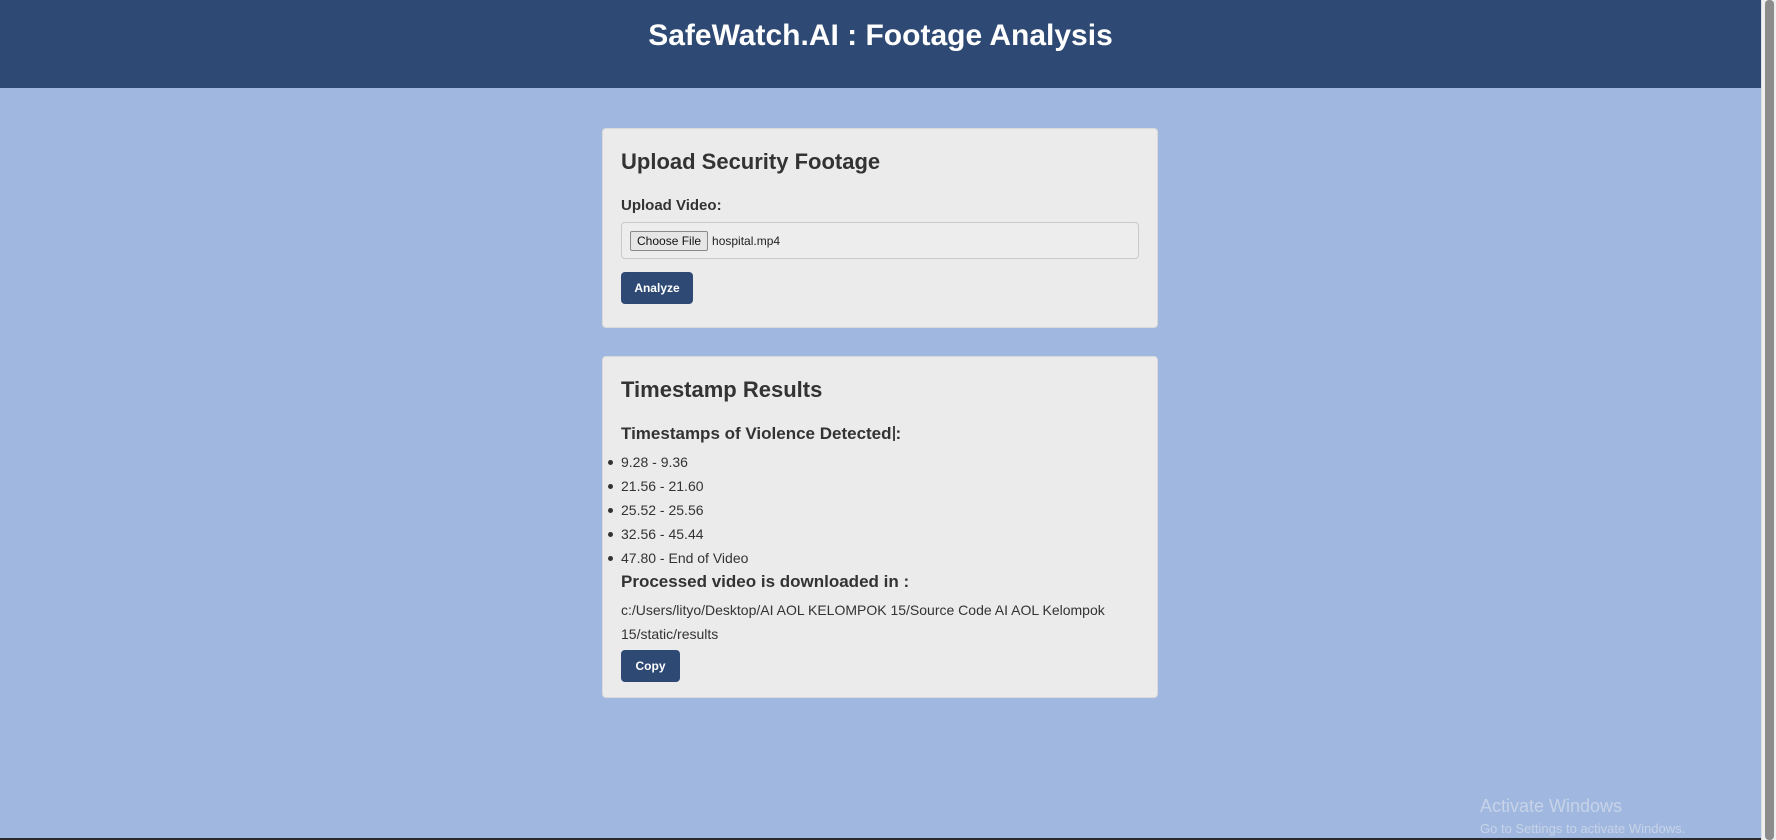 This screenshot has width=1776, height=840. What do you see at coordinates (746, 240) in the screenshot?
I see `selected-file-name: hospital.mp4` at bounding box center [746, 240].